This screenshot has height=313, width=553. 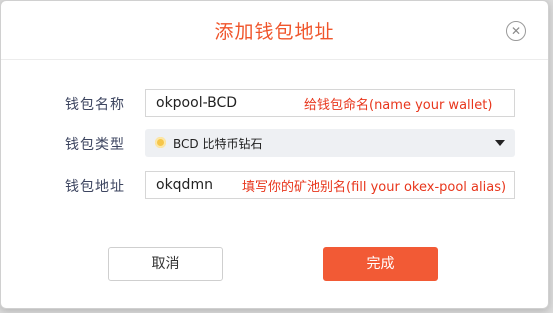 What do you see at coordinates (380, 264) in the screenshot?
I see `confirm-button: 完成` at bounding box center [380, 264].